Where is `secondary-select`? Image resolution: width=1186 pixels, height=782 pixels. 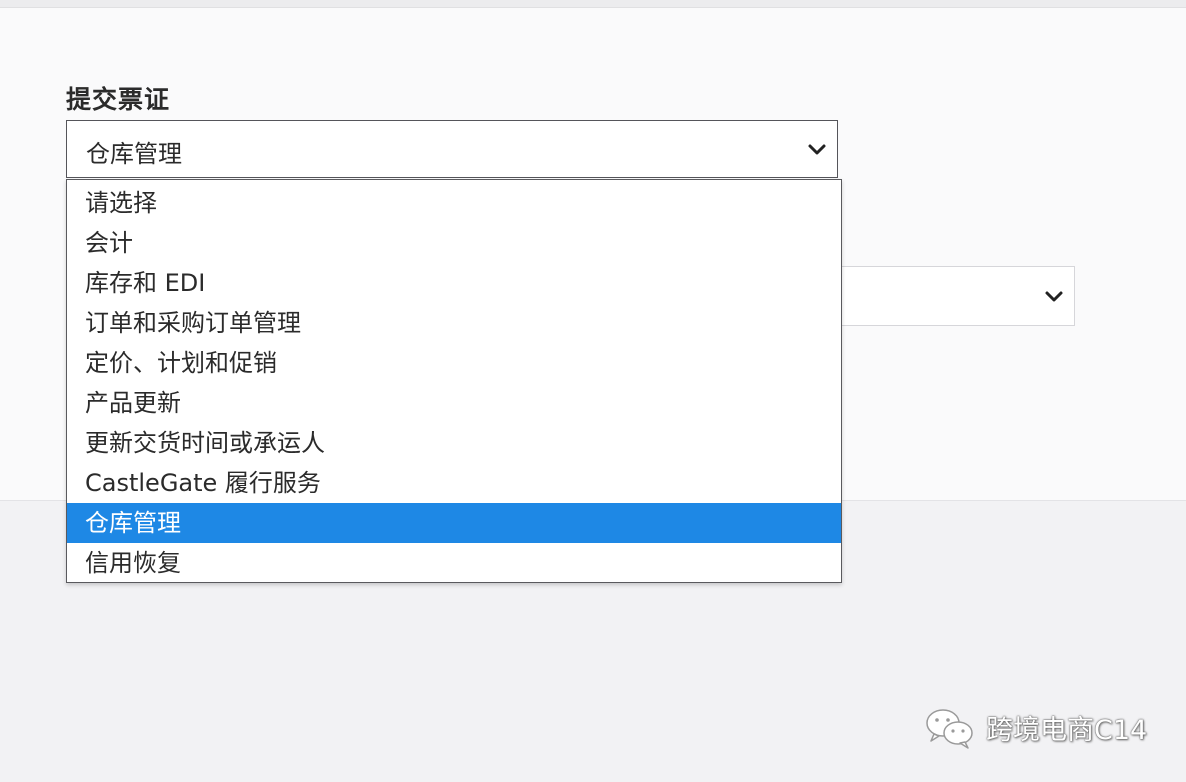 secondary-select is located at coordinates (956, 296).